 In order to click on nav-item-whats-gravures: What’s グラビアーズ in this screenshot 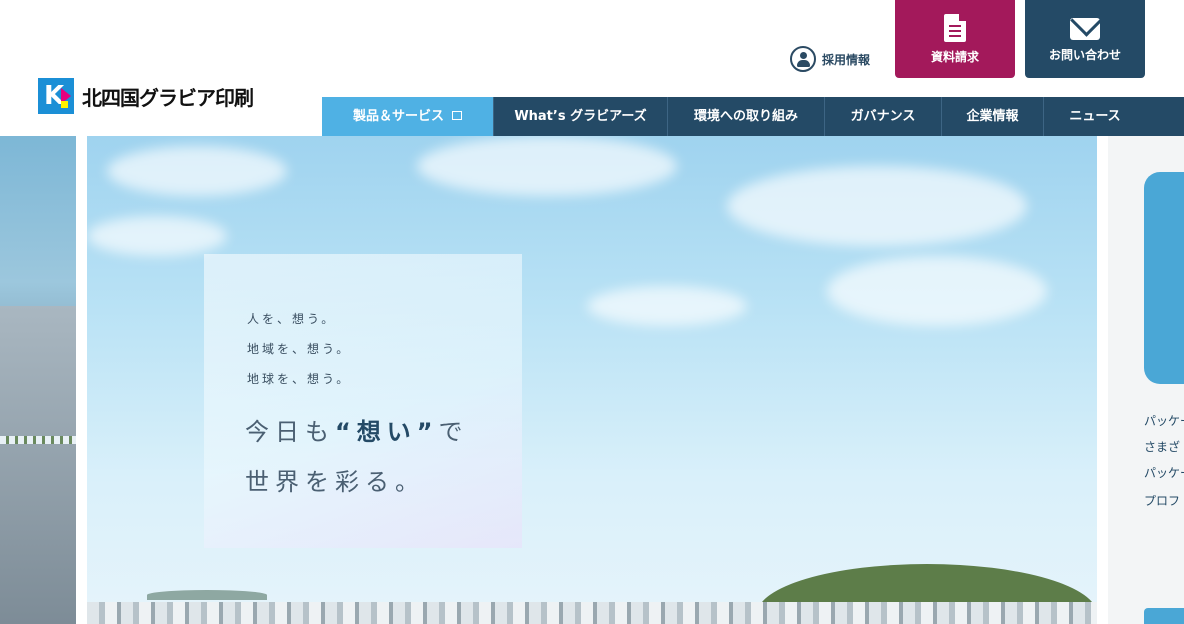, I will do `click(581, 116)`.